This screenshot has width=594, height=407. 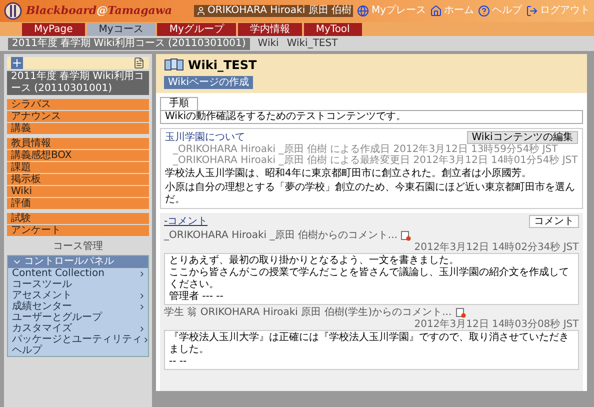 What do you see at coordinates (522, 137) in the screenshot?
I see `edit-content-button: Wikiコンテンツの編集` at bounding box center [522, 137].